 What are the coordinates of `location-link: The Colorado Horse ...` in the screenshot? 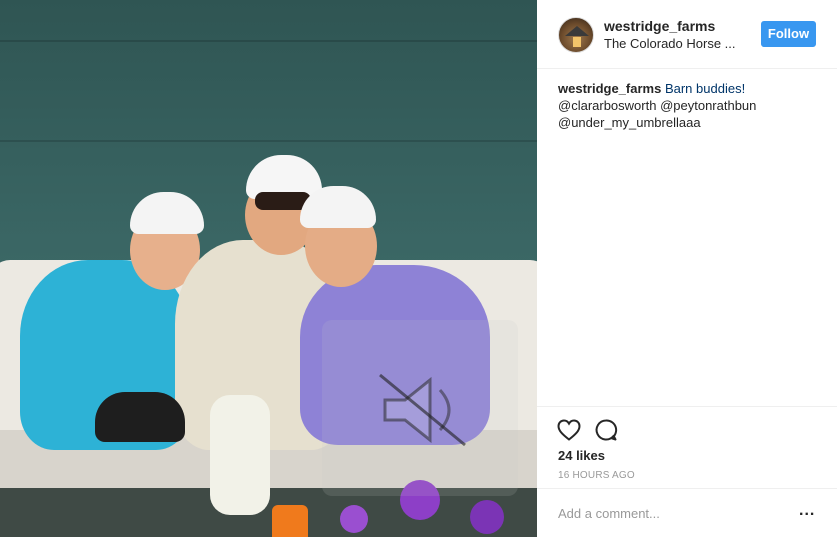 It's located at (670, 43).